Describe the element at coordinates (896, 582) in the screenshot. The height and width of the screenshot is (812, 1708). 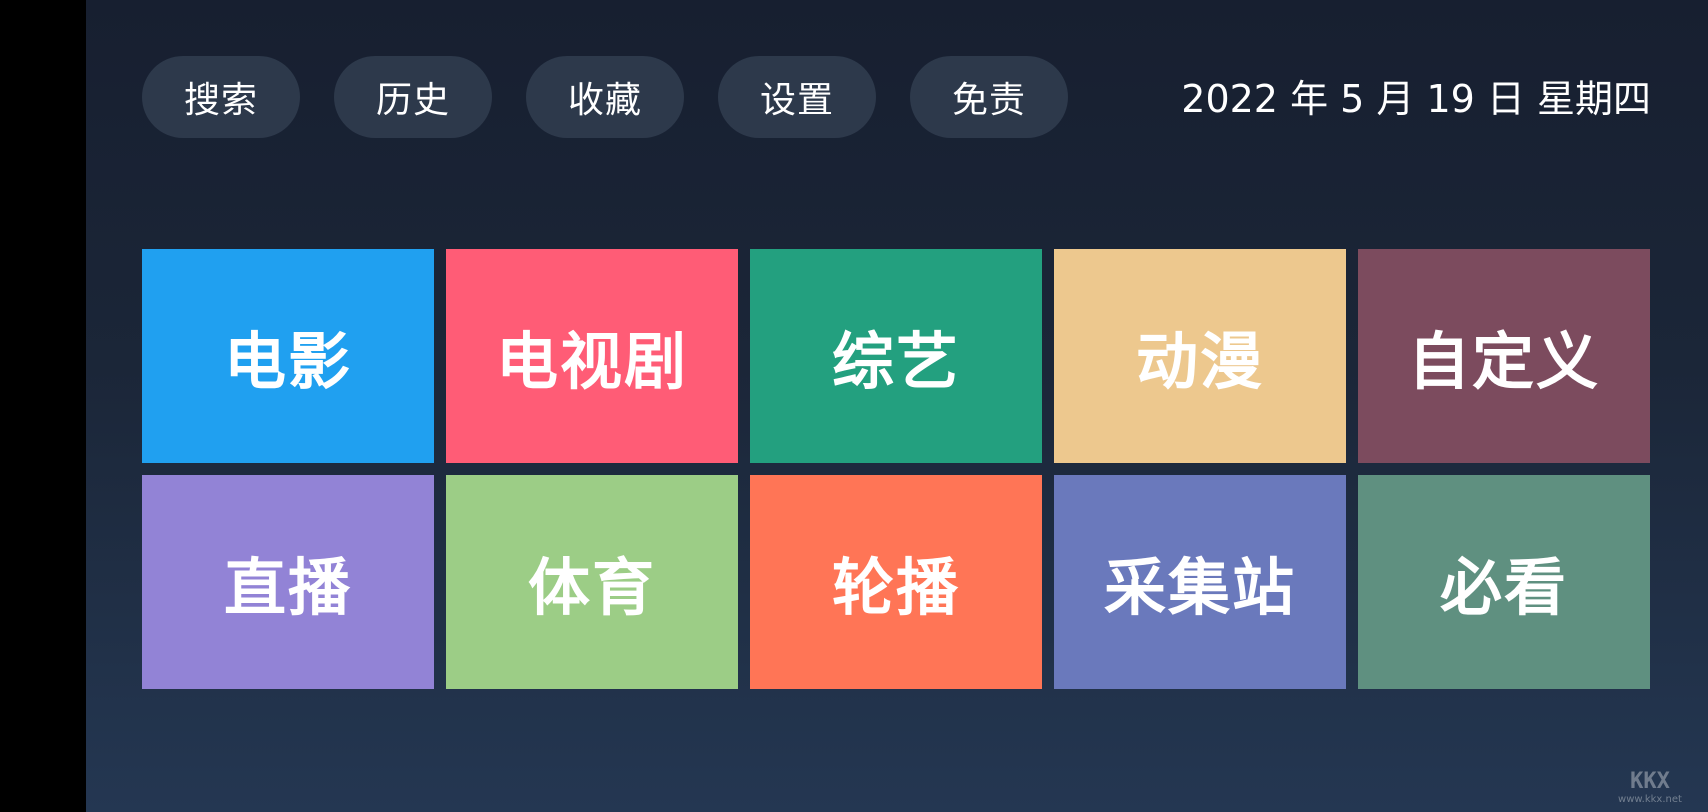
I see `tile-carousel: 轮播` at that location.